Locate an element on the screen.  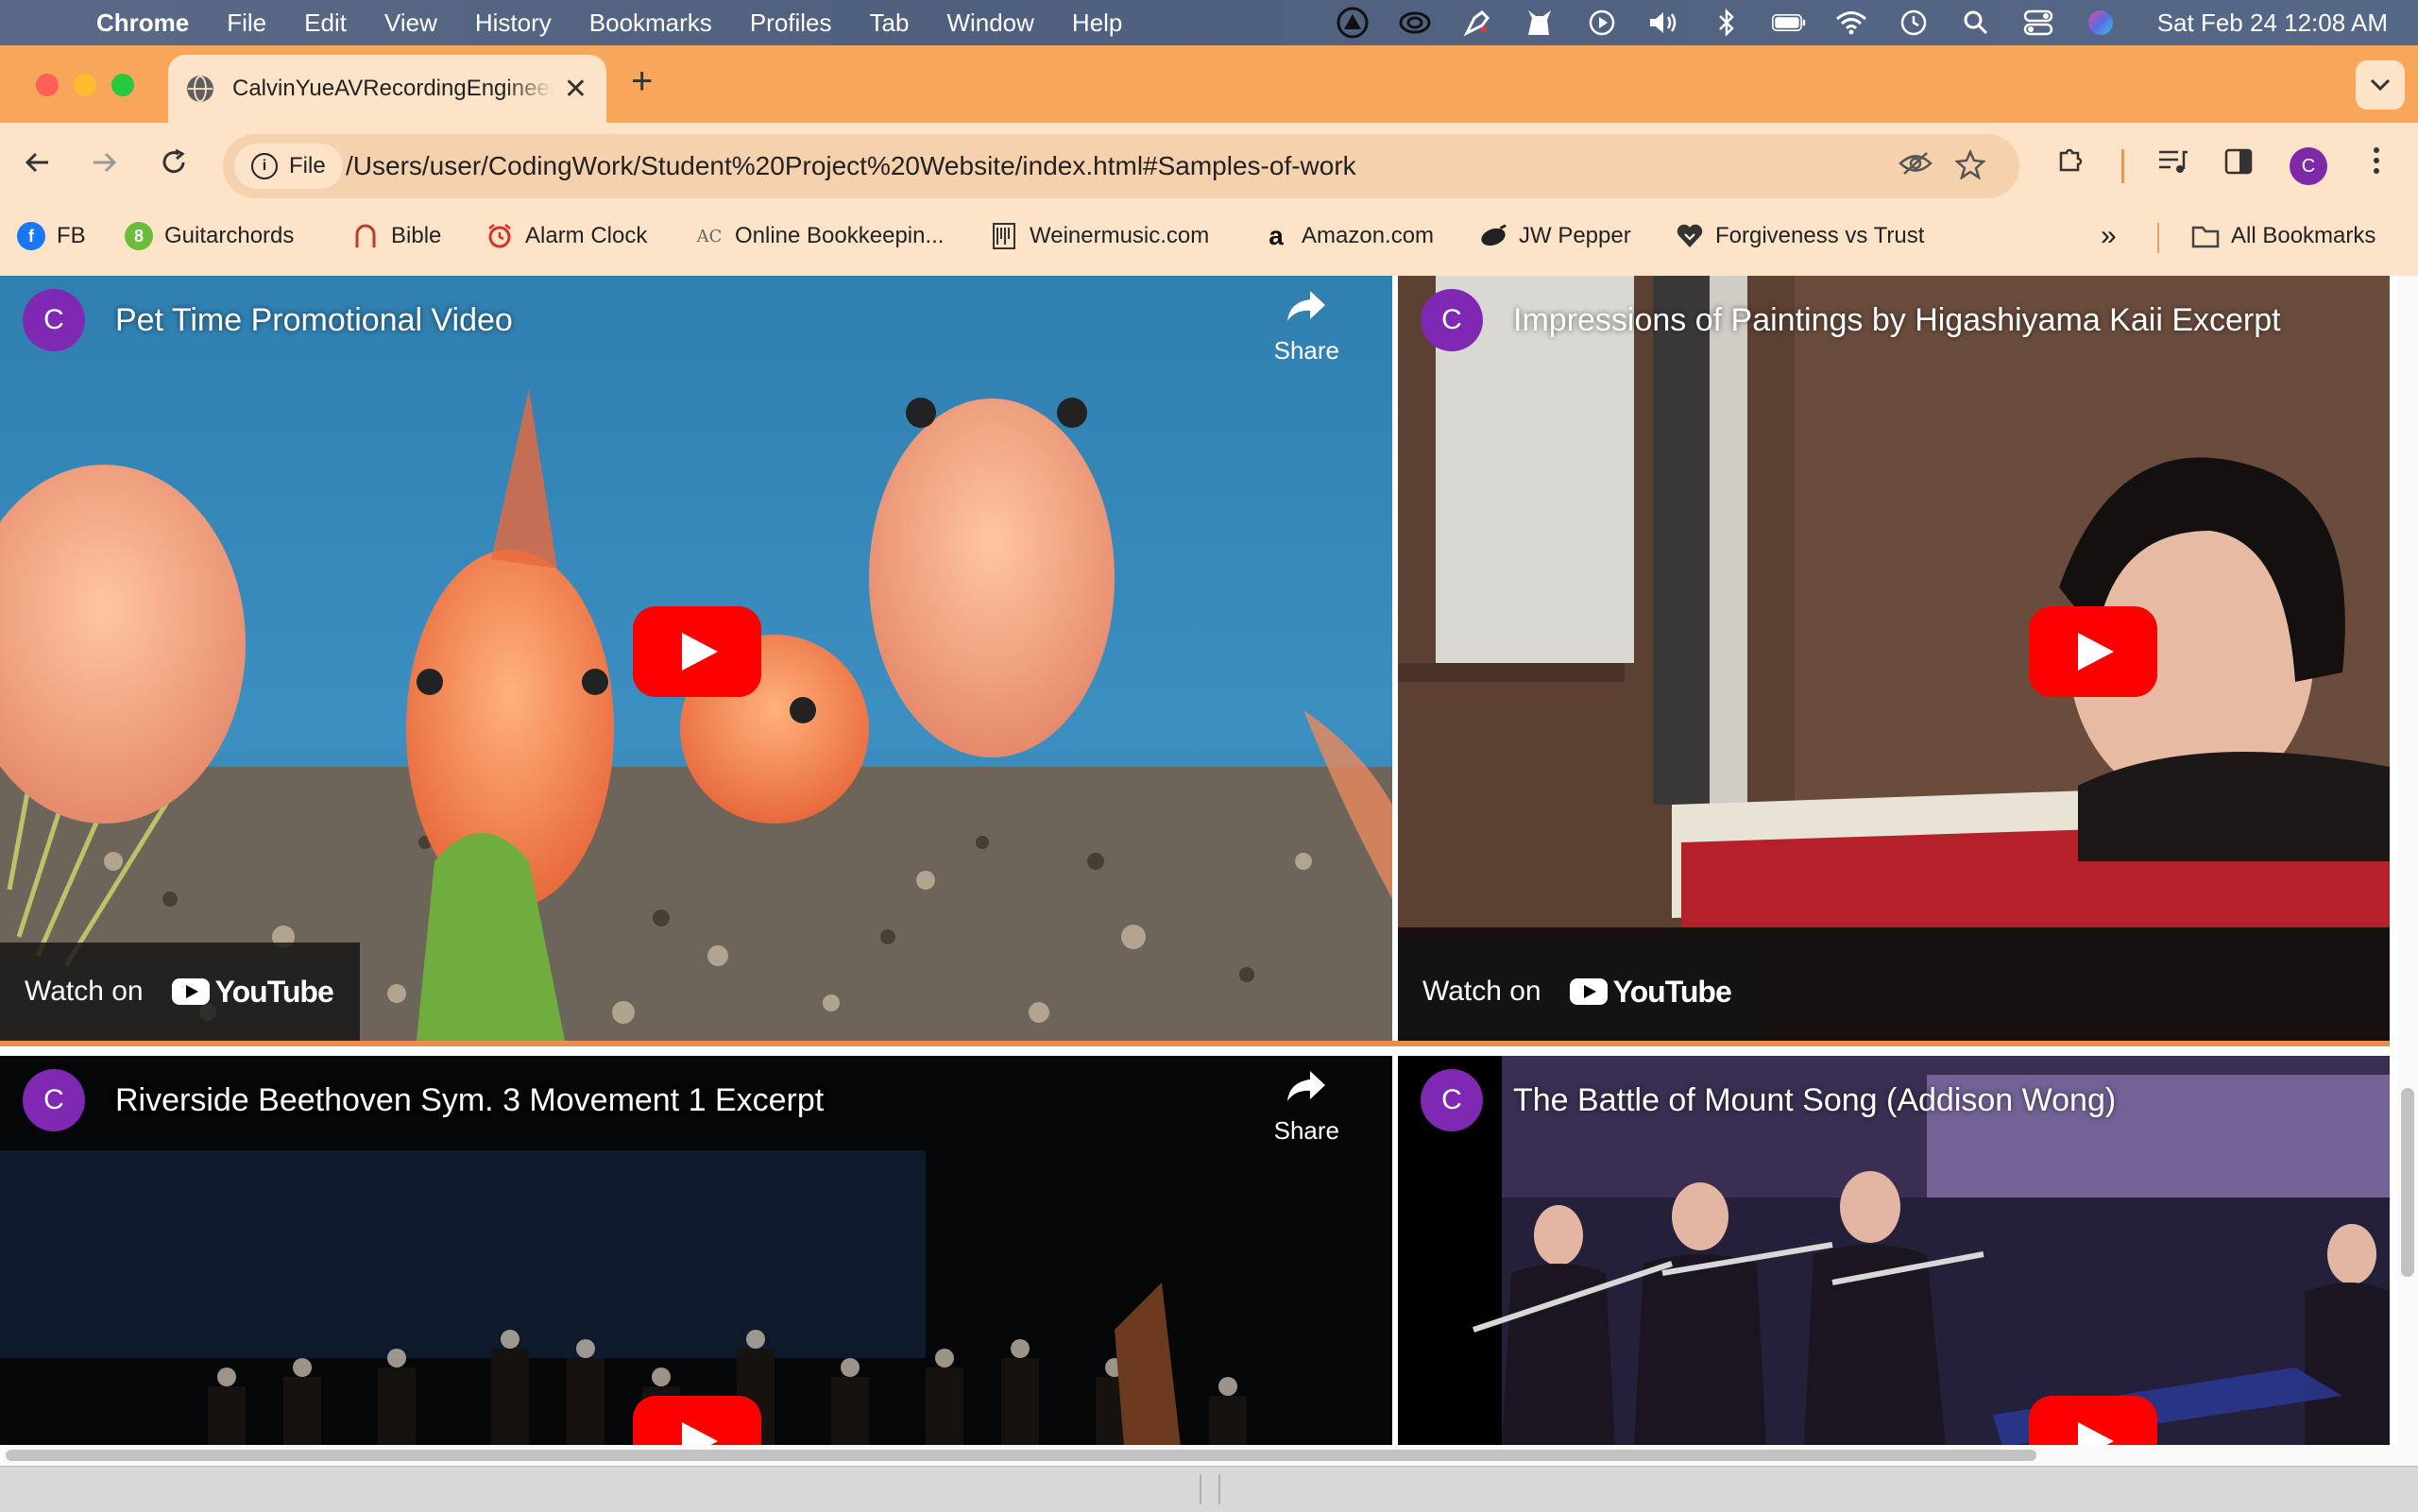
menu-bookmarks: Bookmarks is located at coordinates (650, 23).